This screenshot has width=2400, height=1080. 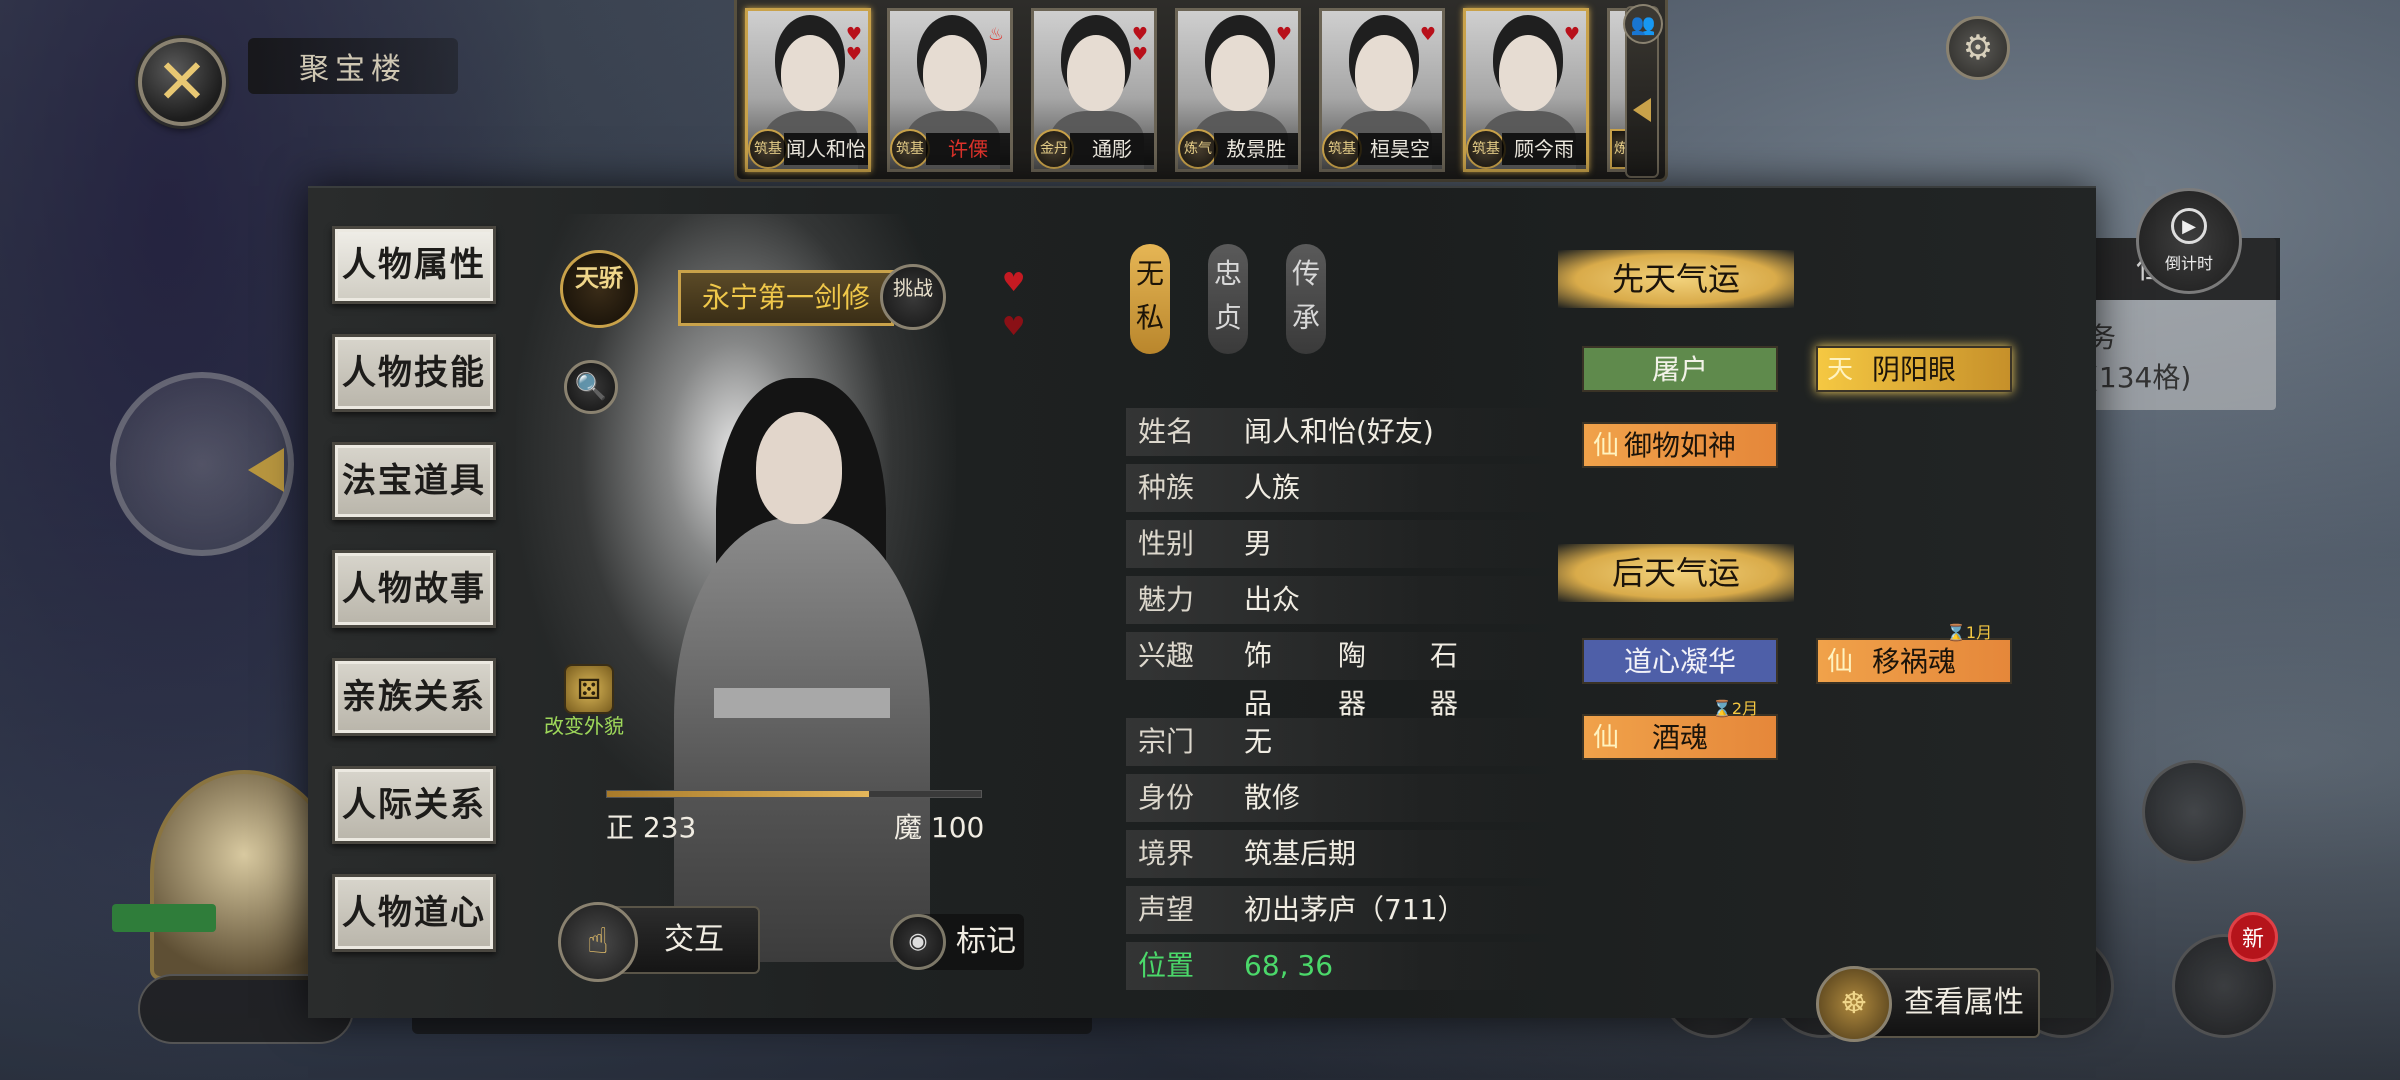 I want to click on zoom-button: 🔍, so click(x=591, y=387).